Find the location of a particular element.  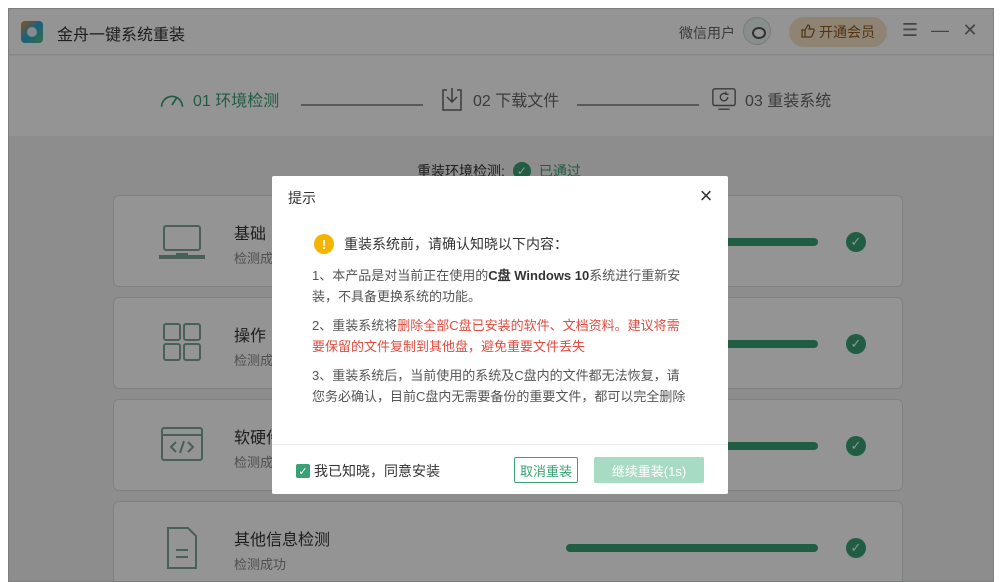

warning-text: 重装系统前，请确认知晓以下内容： is located at coordinates (456, 244).